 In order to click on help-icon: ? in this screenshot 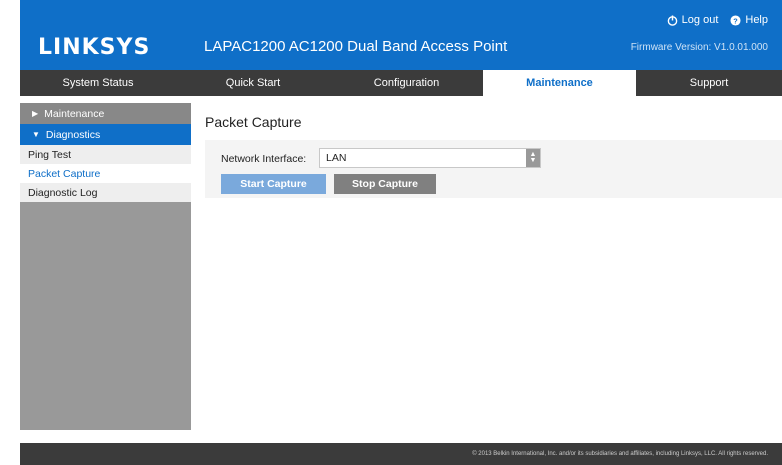, I will do `click(735, 20)`.